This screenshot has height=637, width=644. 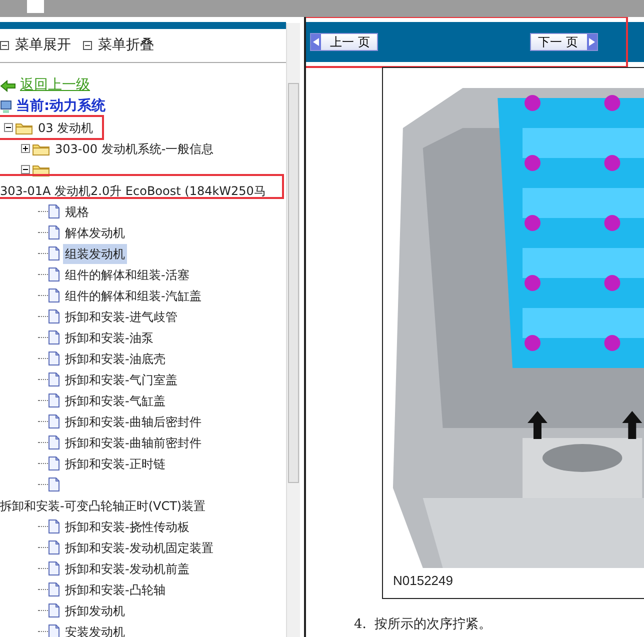 What do you see at coordinates (344, 42) in the screenshot?
I see `previous-page-button: 上一 页` at bounding box center [344, 42].